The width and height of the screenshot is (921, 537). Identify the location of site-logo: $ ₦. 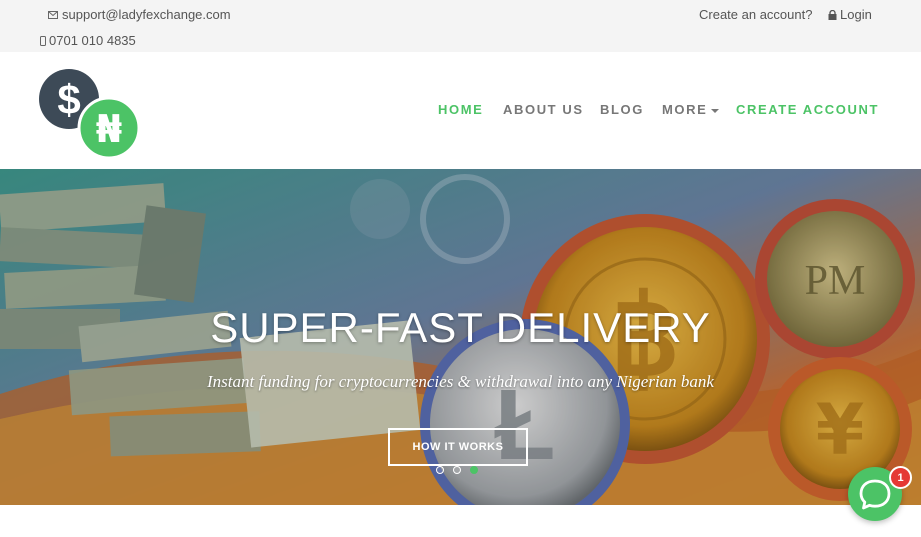
(90, 114).